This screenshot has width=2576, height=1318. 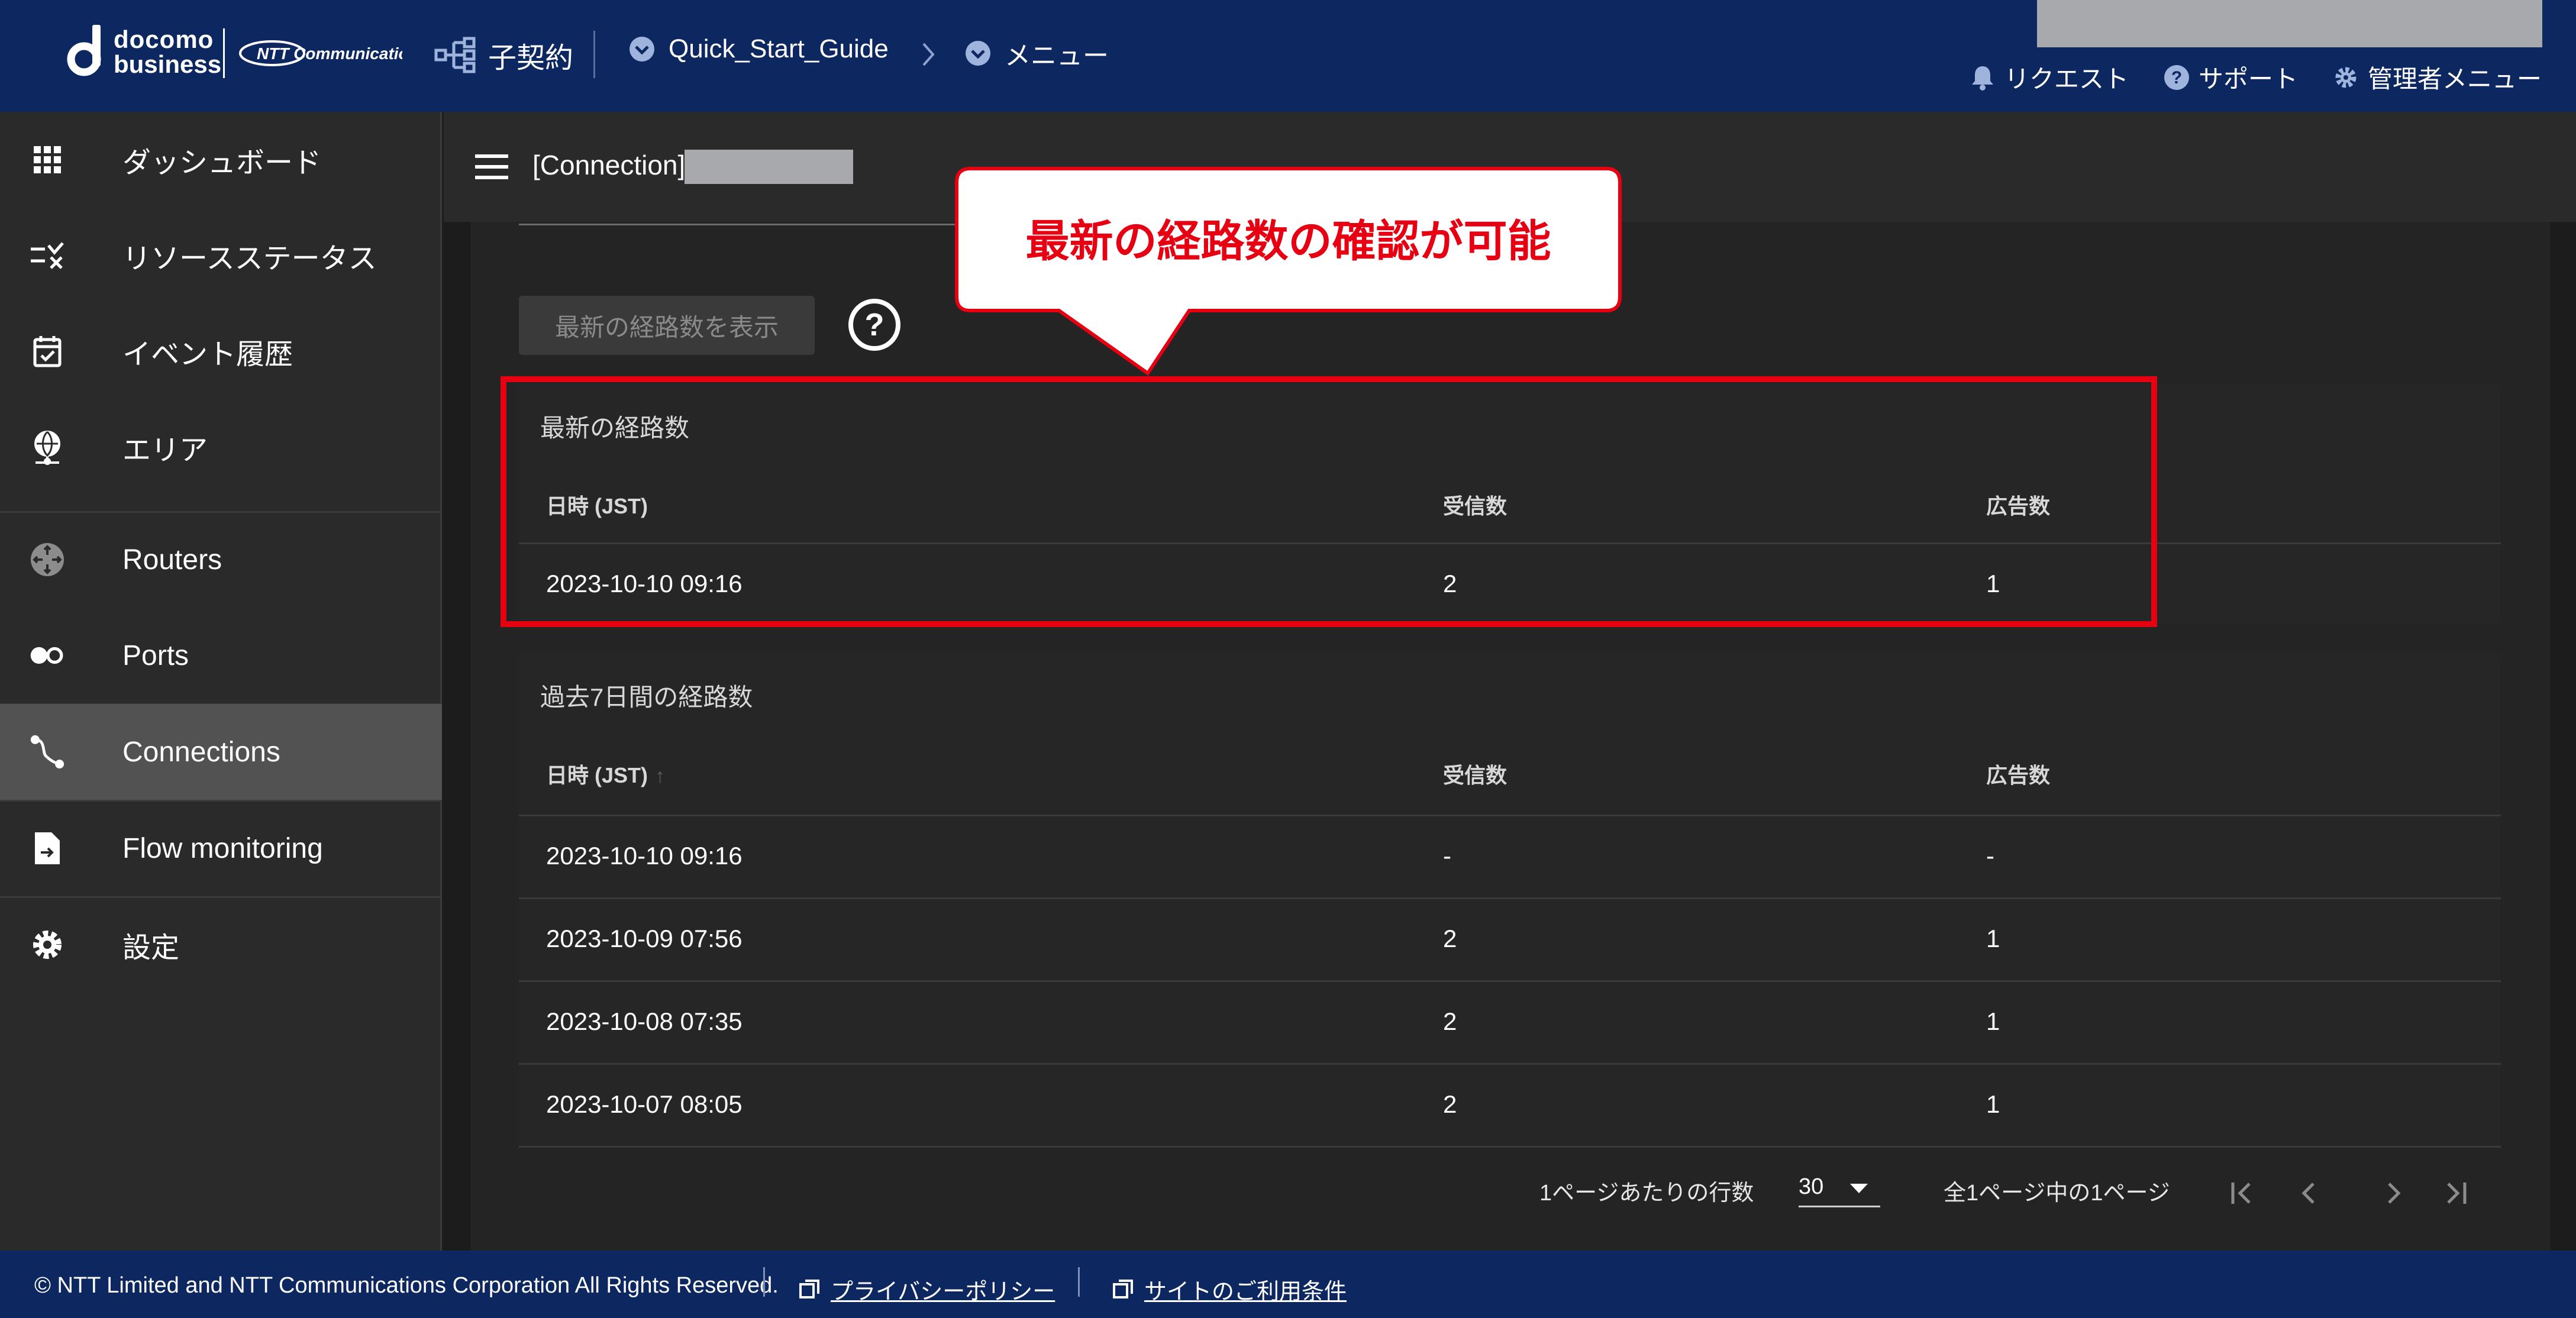 I want to click on first-page-icon, so click(x=2242, y=1193).